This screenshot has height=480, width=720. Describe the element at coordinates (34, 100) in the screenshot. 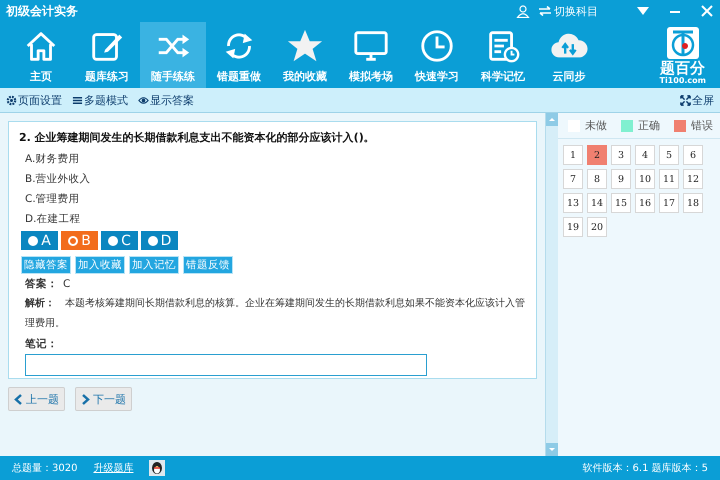

I see `toolbar-button: 页面设置` at that location.